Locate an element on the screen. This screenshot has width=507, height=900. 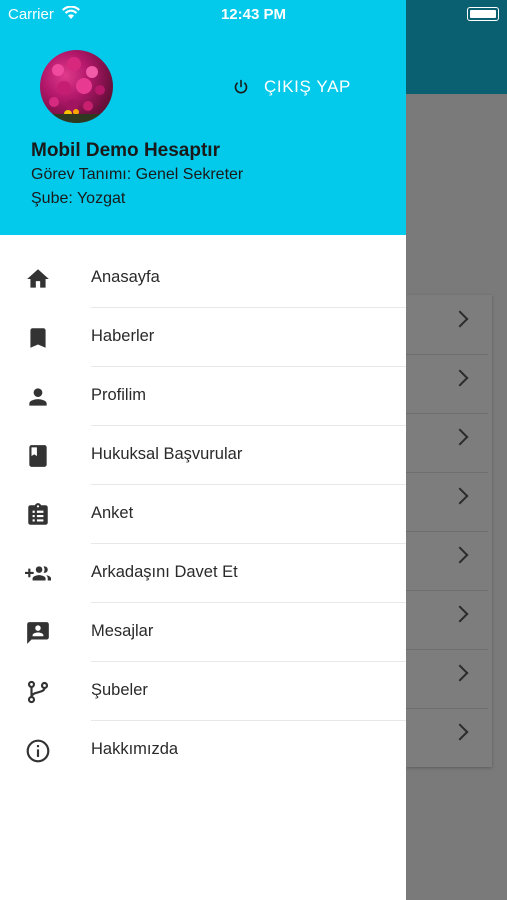
menu-item-label: Haberler is located at coordinates (123, 336).